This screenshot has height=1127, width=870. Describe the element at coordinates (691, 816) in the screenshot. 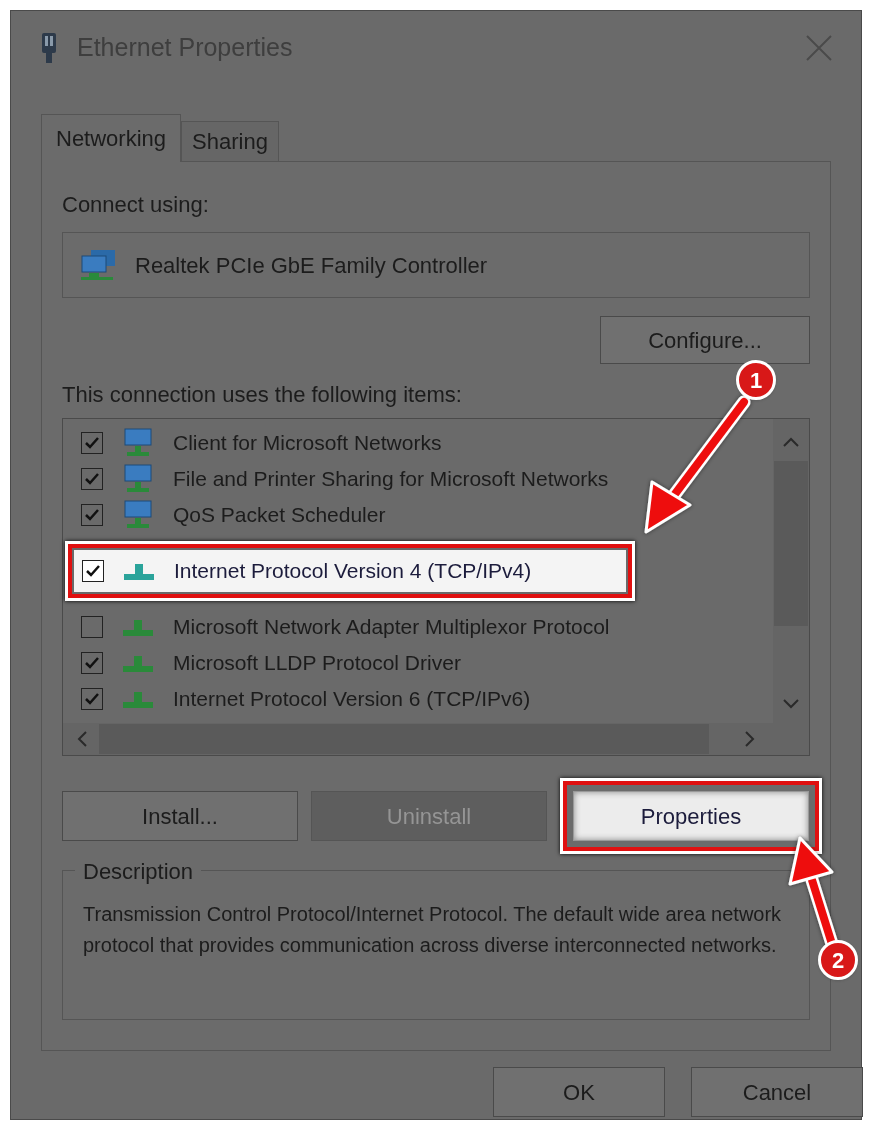

I see `dialog-button: Properties` at that location.